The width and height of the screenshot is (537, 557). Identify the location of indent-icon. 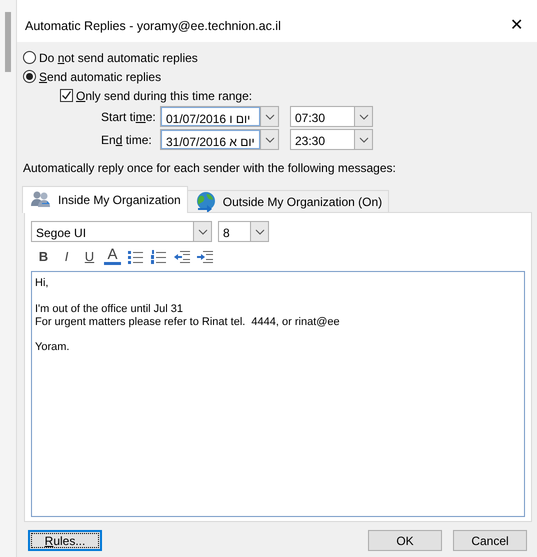
(204, 256).